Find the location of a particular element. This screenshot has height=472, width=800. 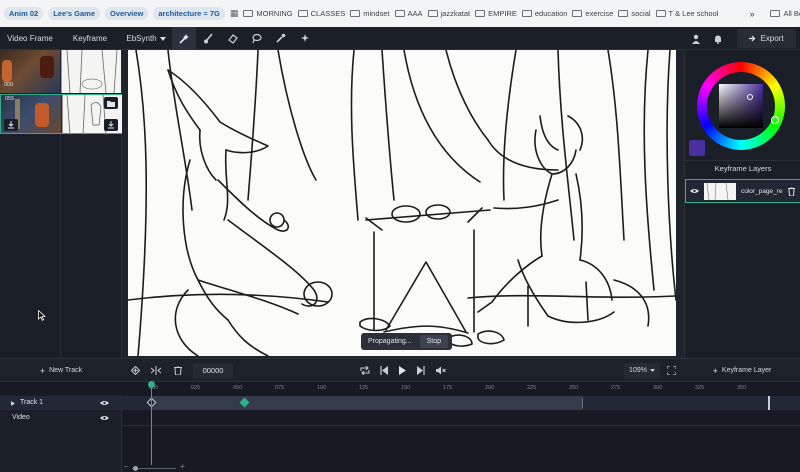

ruler-tick-label: 325 is located at coordinates (700, 388).